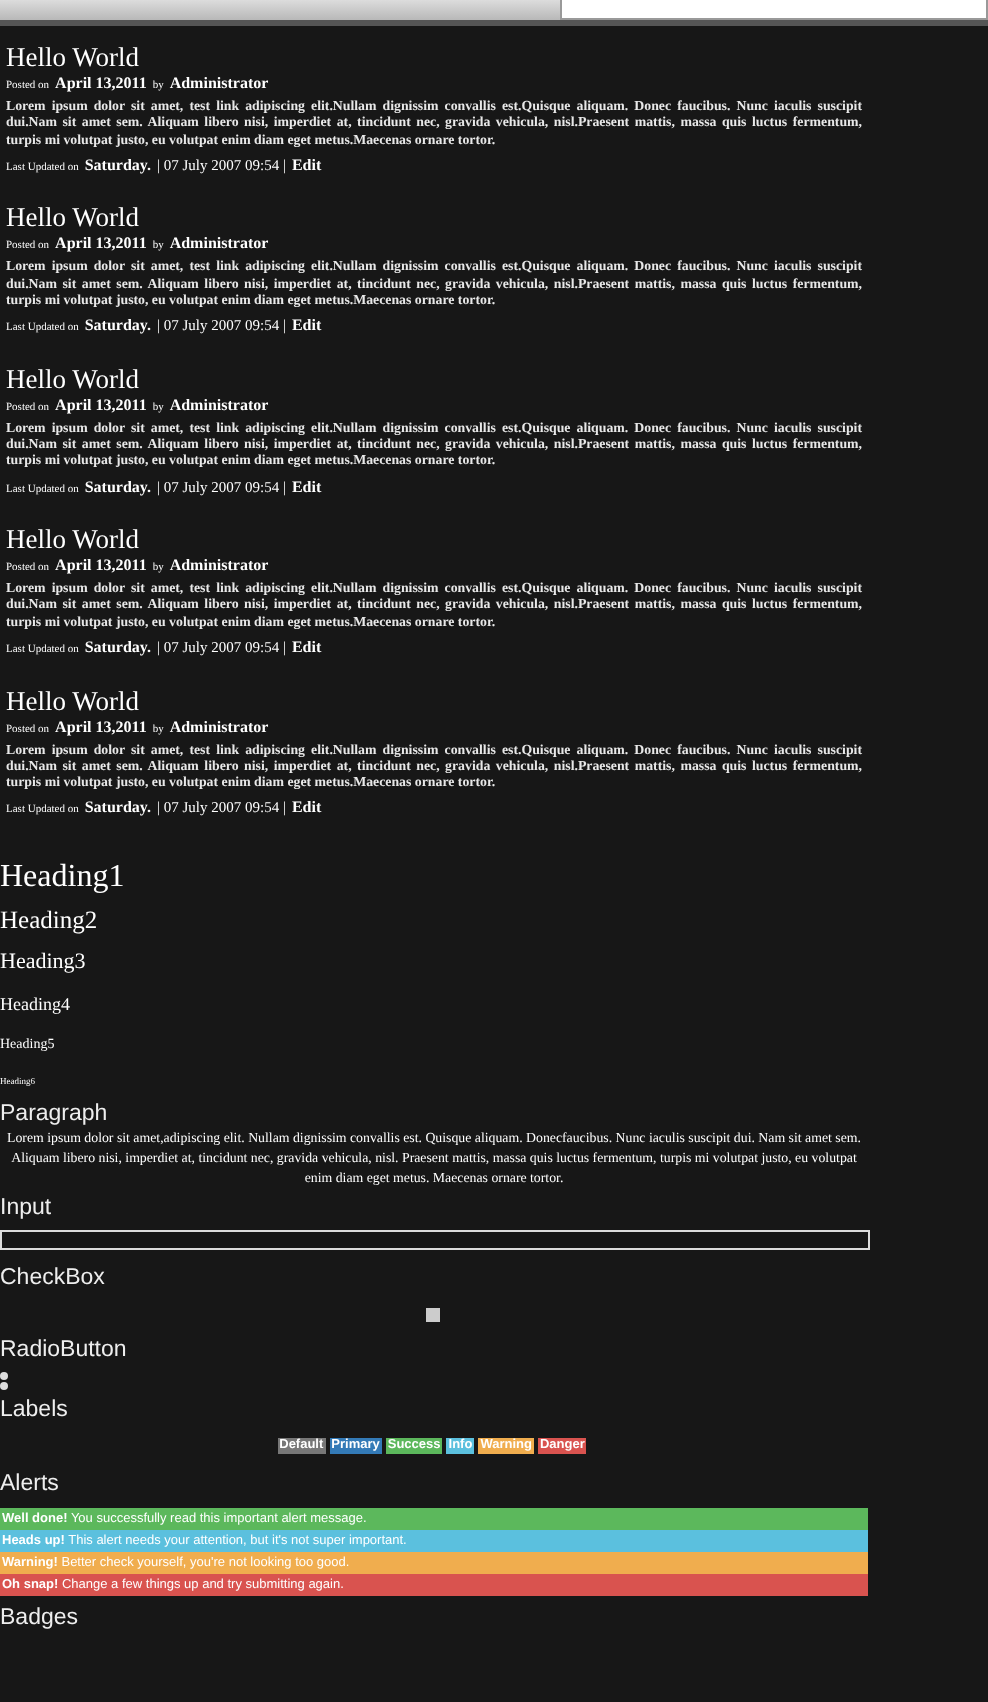 This screenshot has width=988, height=1702. What do you see at coordinates (35, 1410) in the screenshot?
I see `section-title: Labels` at bounding box center [35, 1410].